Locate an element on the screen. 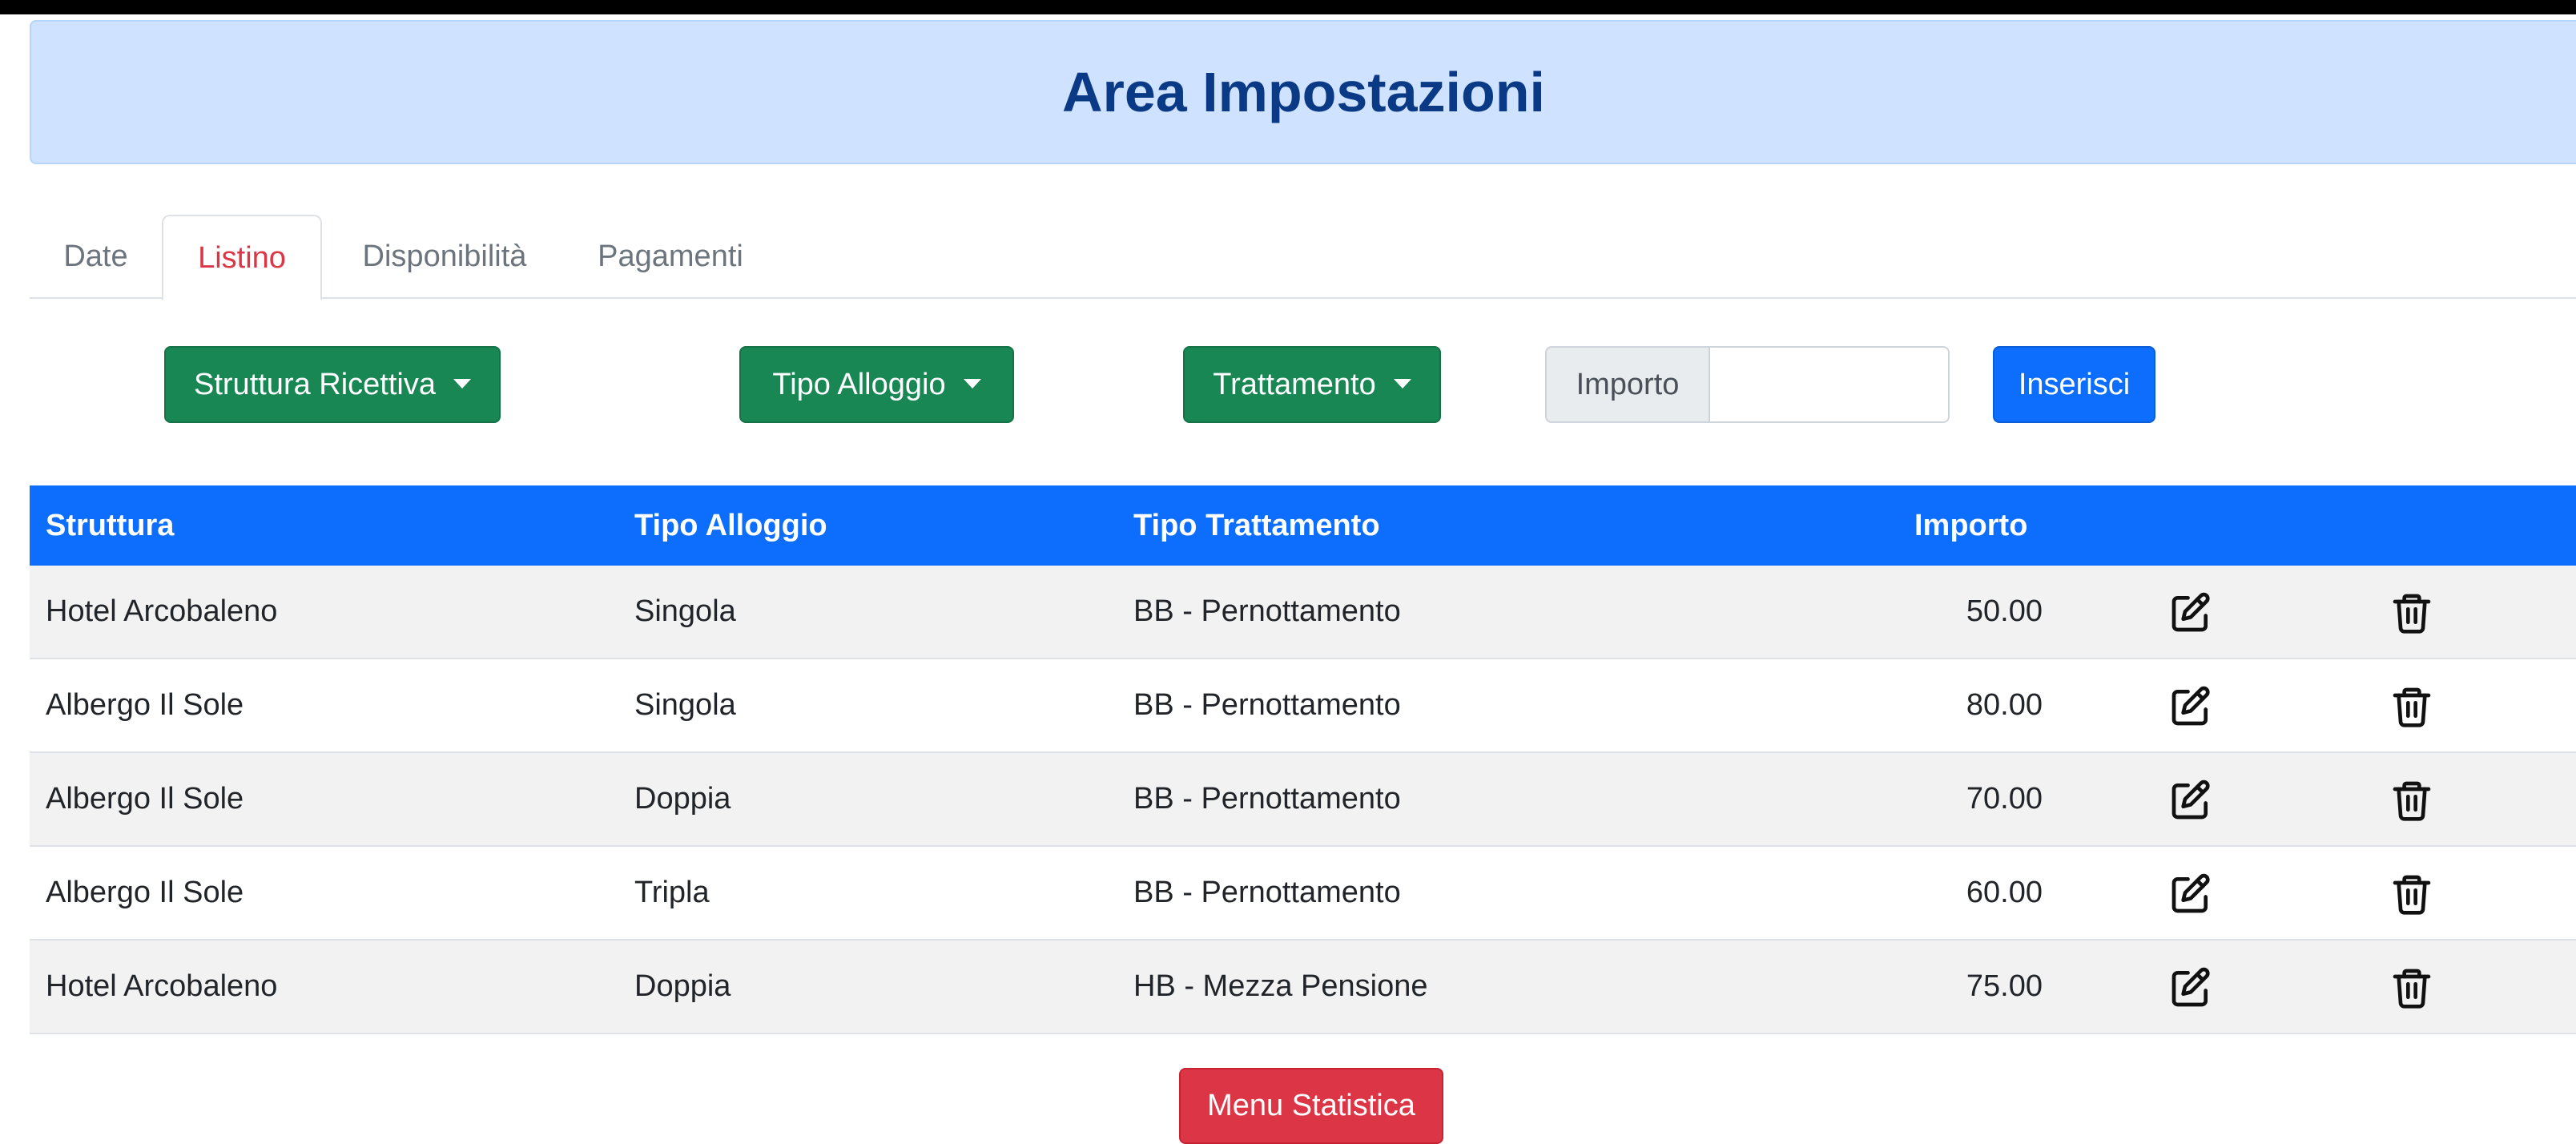 This screenshot has width=2576, height=1144. menu-statistica-button: Menu Statistica is located at coordinates (1311, 1106).